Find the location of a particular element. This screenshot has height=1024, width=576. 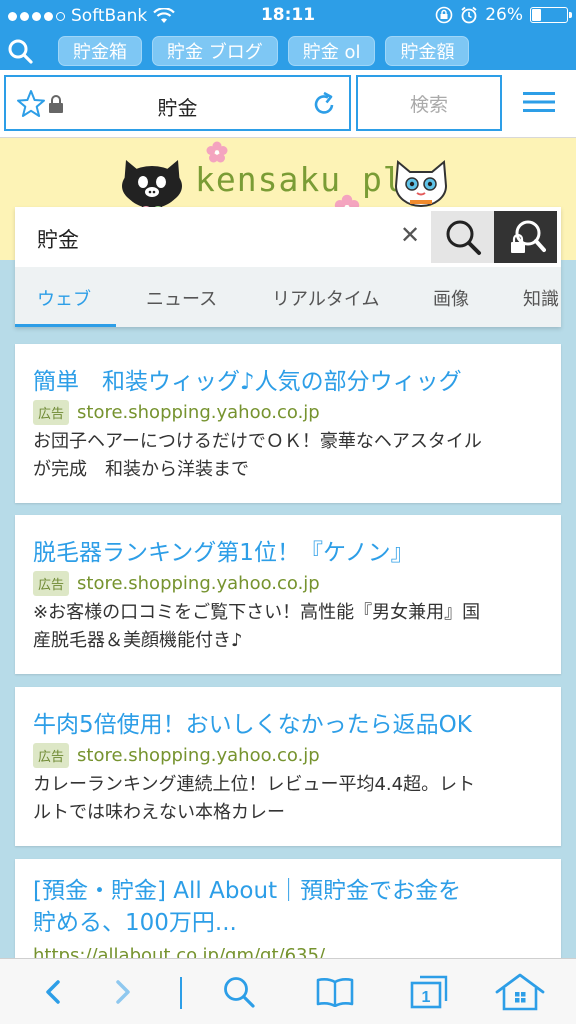

bookmarks-button is located at coordinates (335, 991).